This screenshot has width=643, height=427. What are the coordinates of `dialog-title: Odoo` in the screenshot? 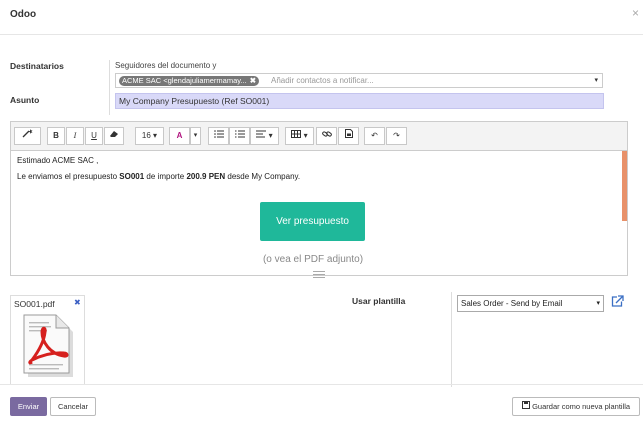 It's located at (23, 14).